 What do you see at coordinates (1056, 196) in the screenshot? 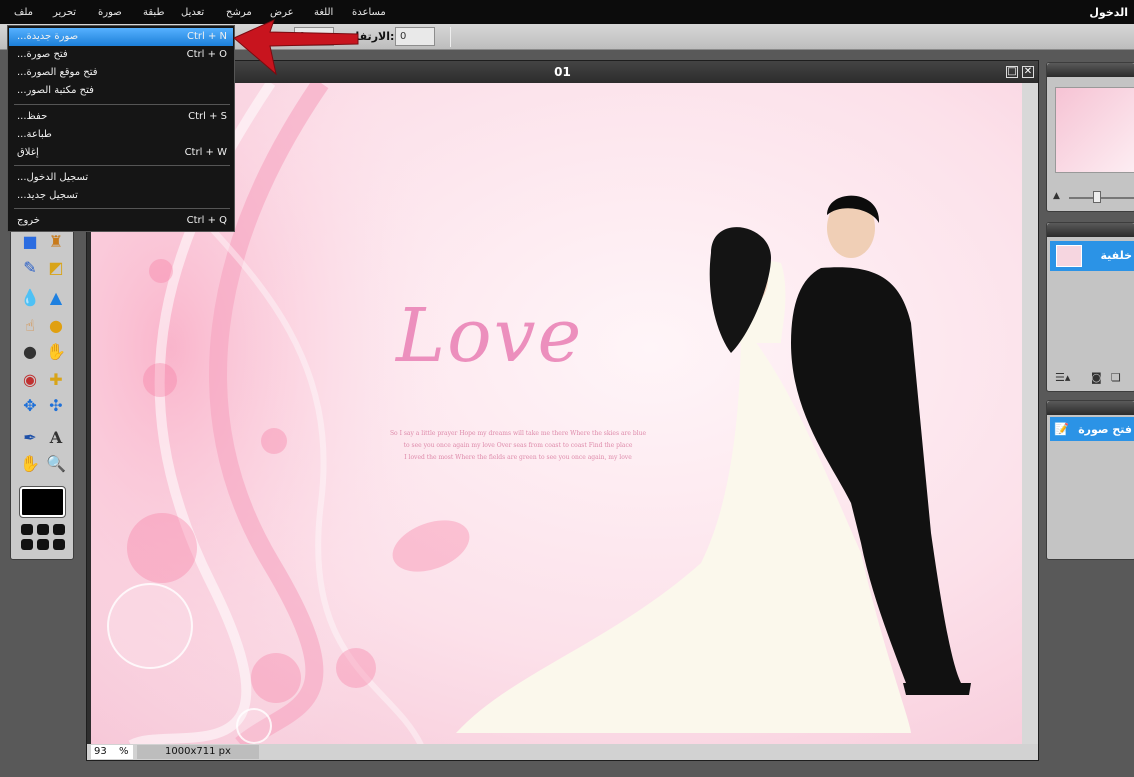
I see `zoom-out-icon: ▲` at bounding box center [1056, 196].